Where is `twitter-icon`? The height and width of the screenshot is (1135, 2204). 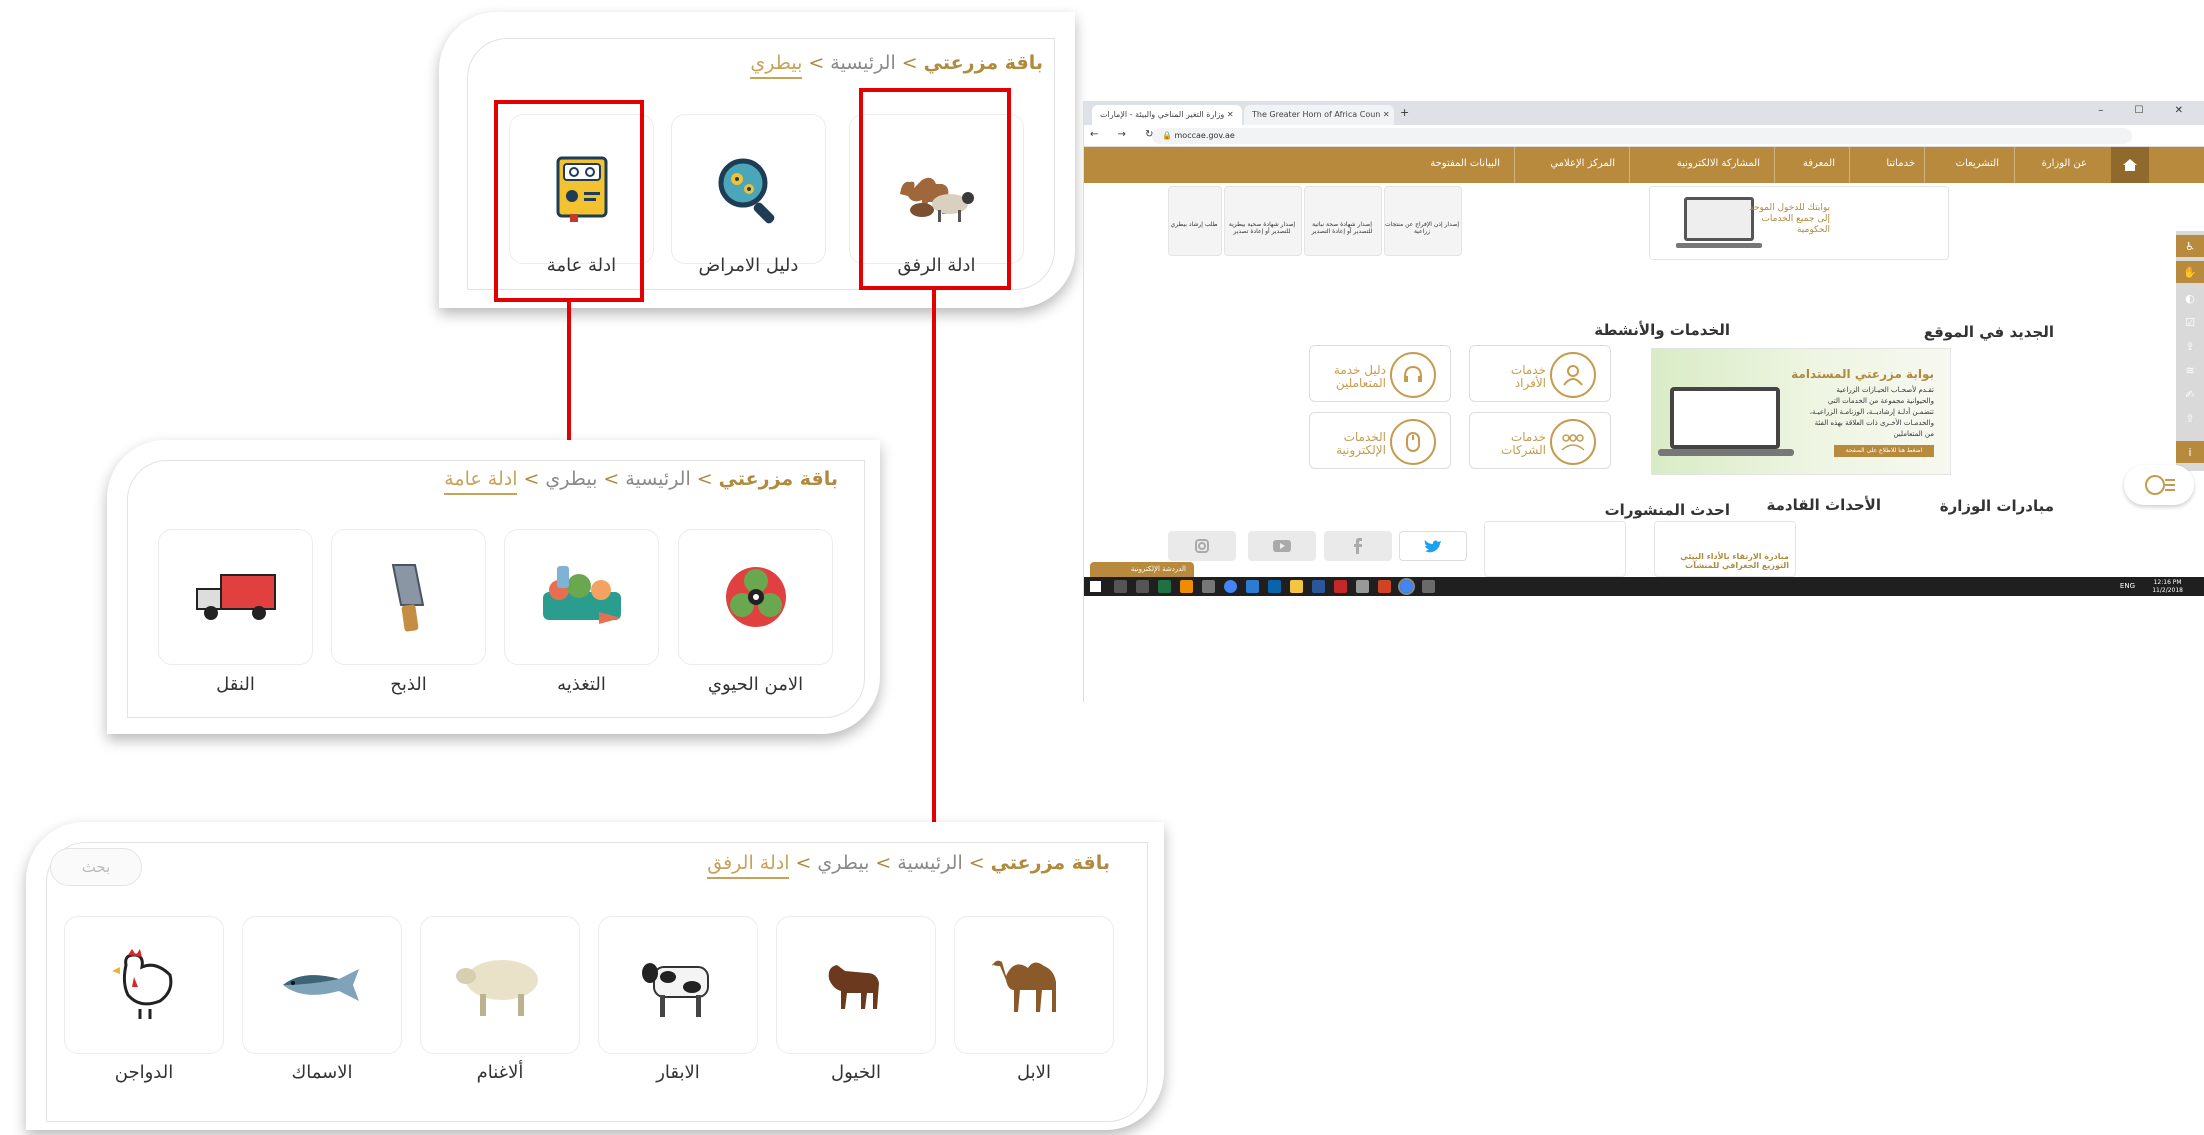 twitter-icon is located at coordinates (1433, 546).